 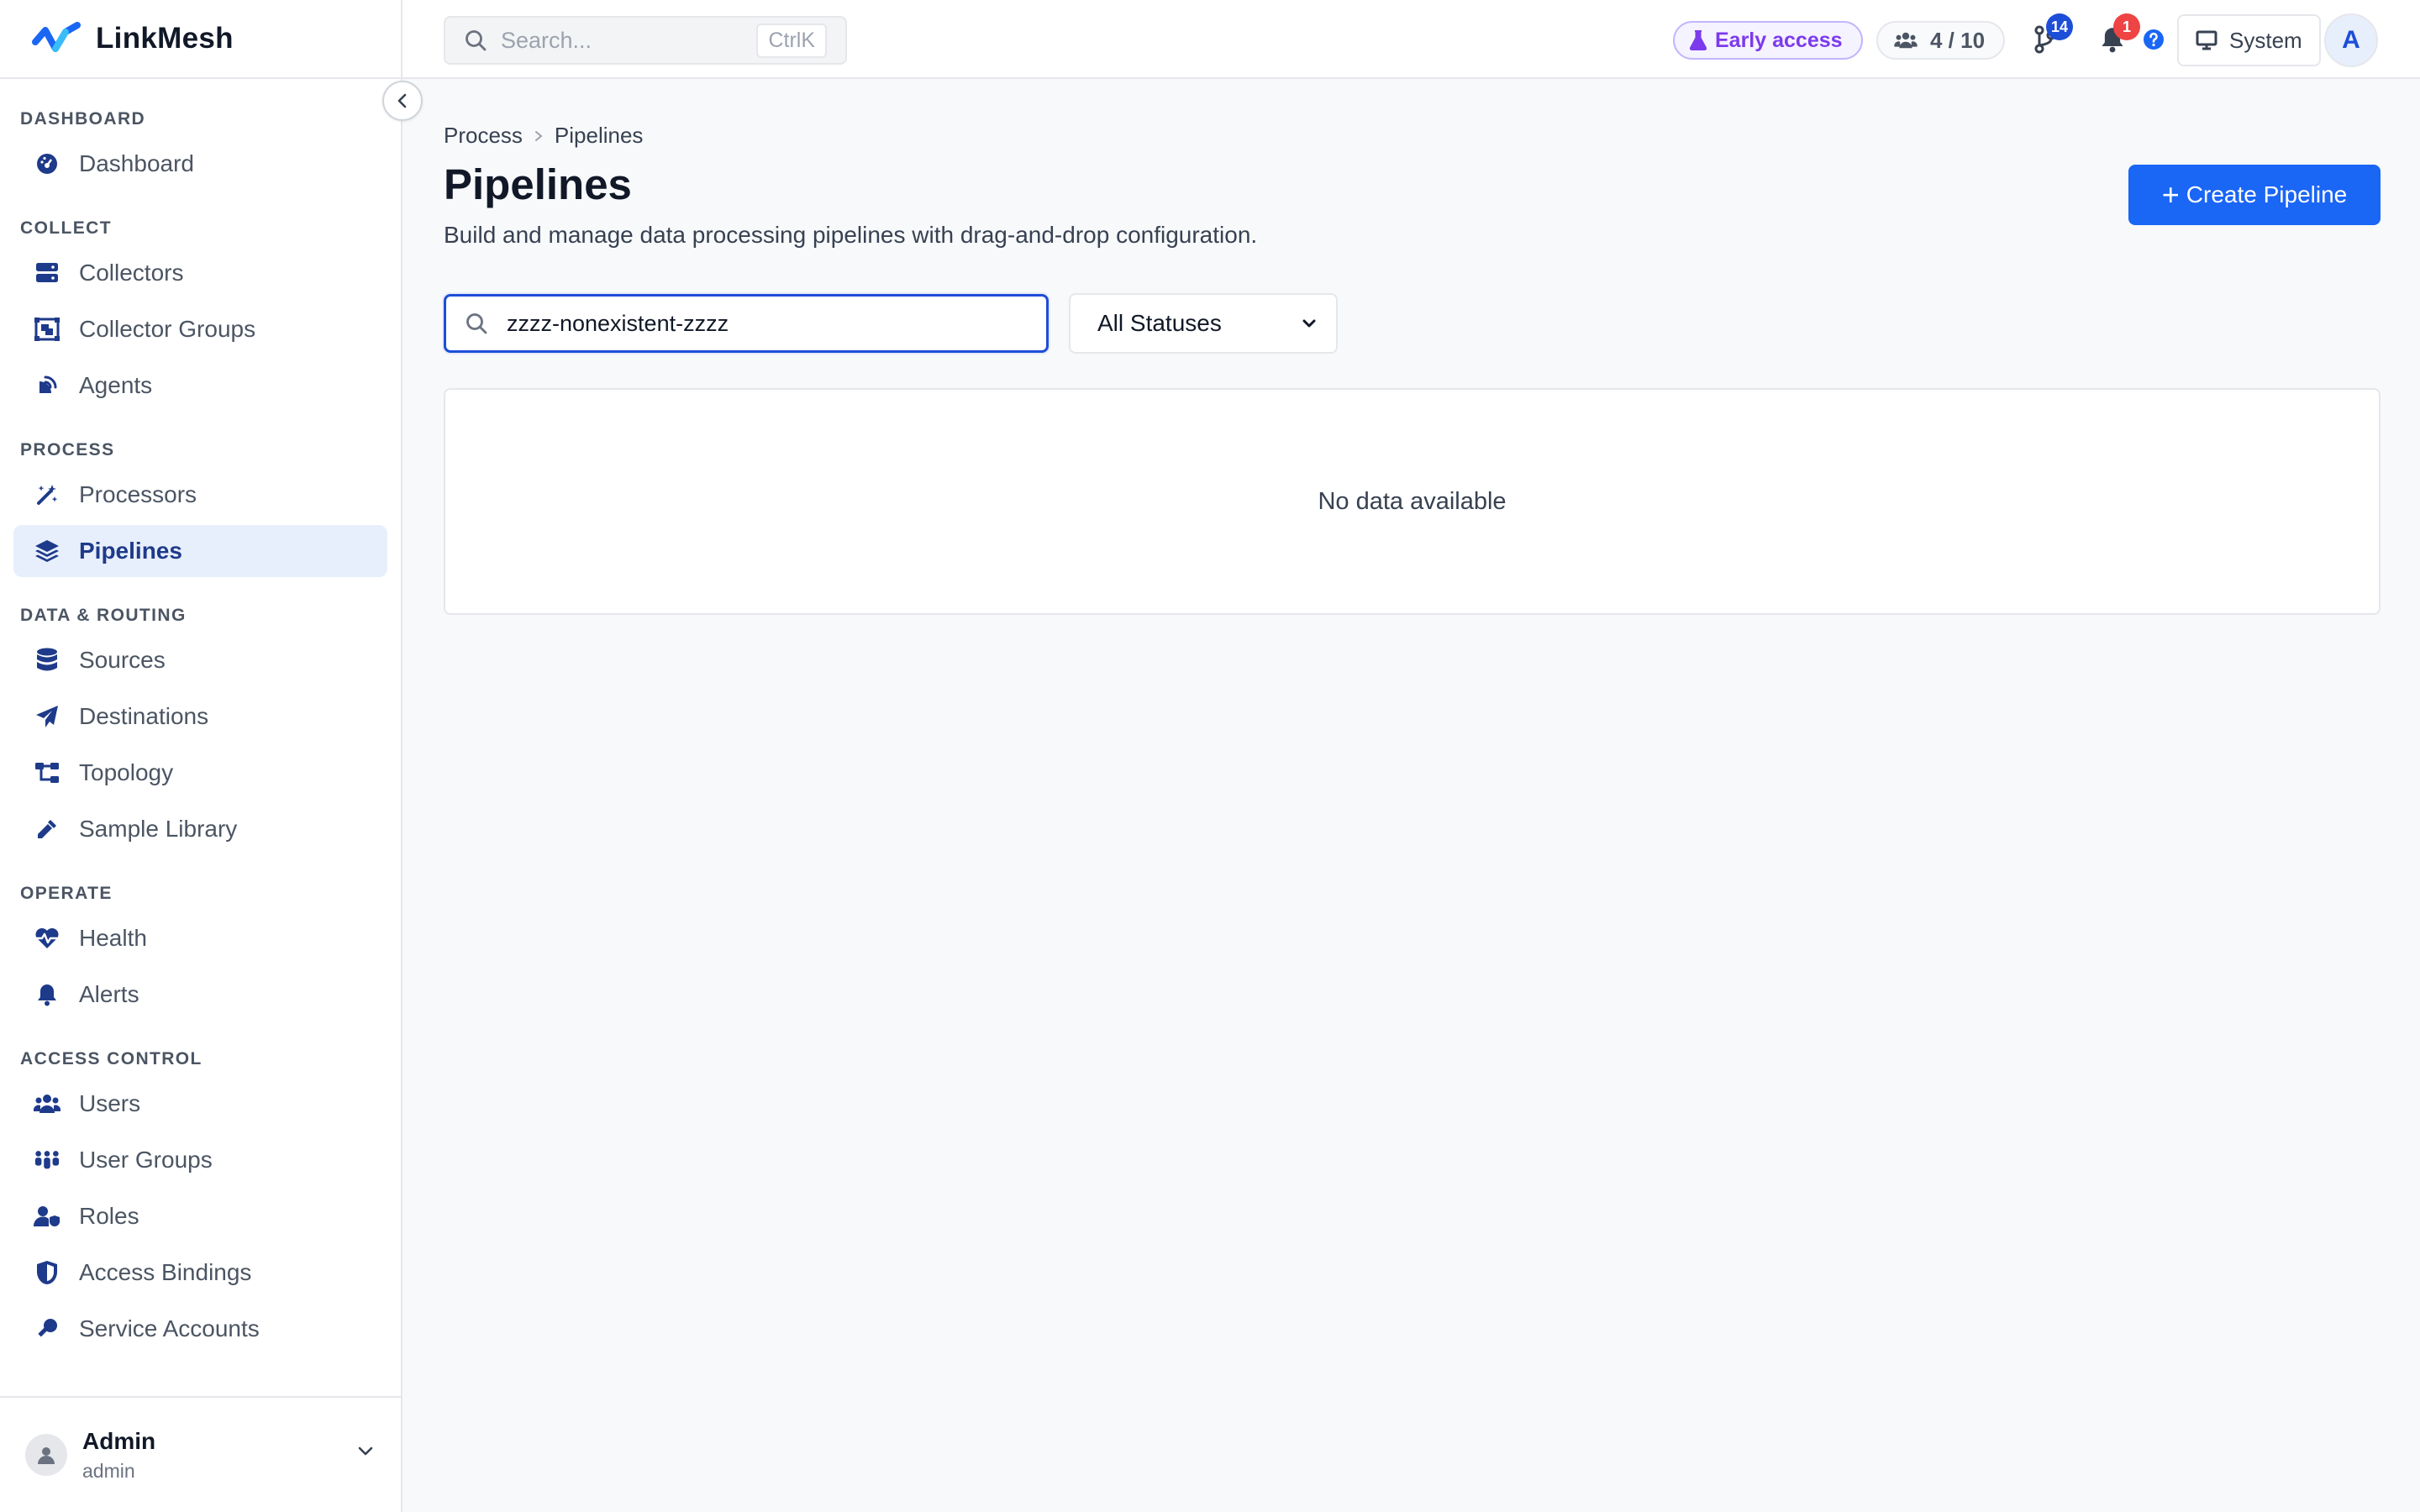 What do you see at coordinates (119, 1440) in the screenshot?
I see `user-name: Admin` at bounding box center [119, 1440].